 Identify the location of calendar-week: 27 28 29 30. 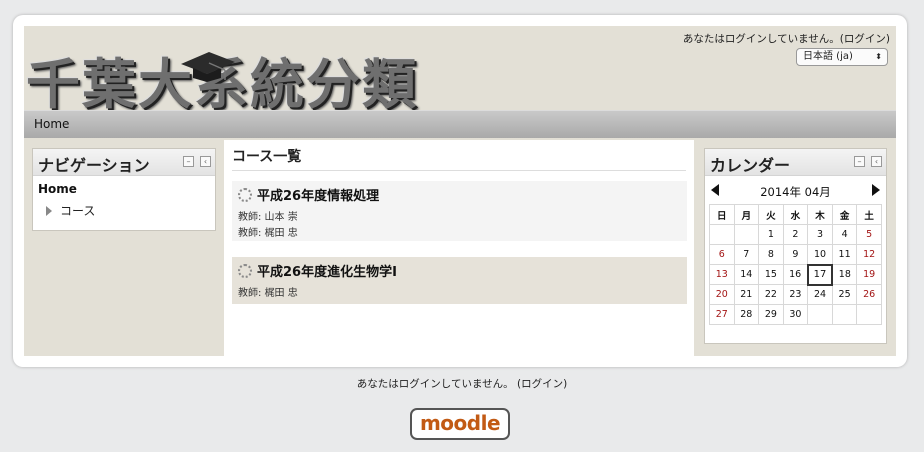
(795, 314).